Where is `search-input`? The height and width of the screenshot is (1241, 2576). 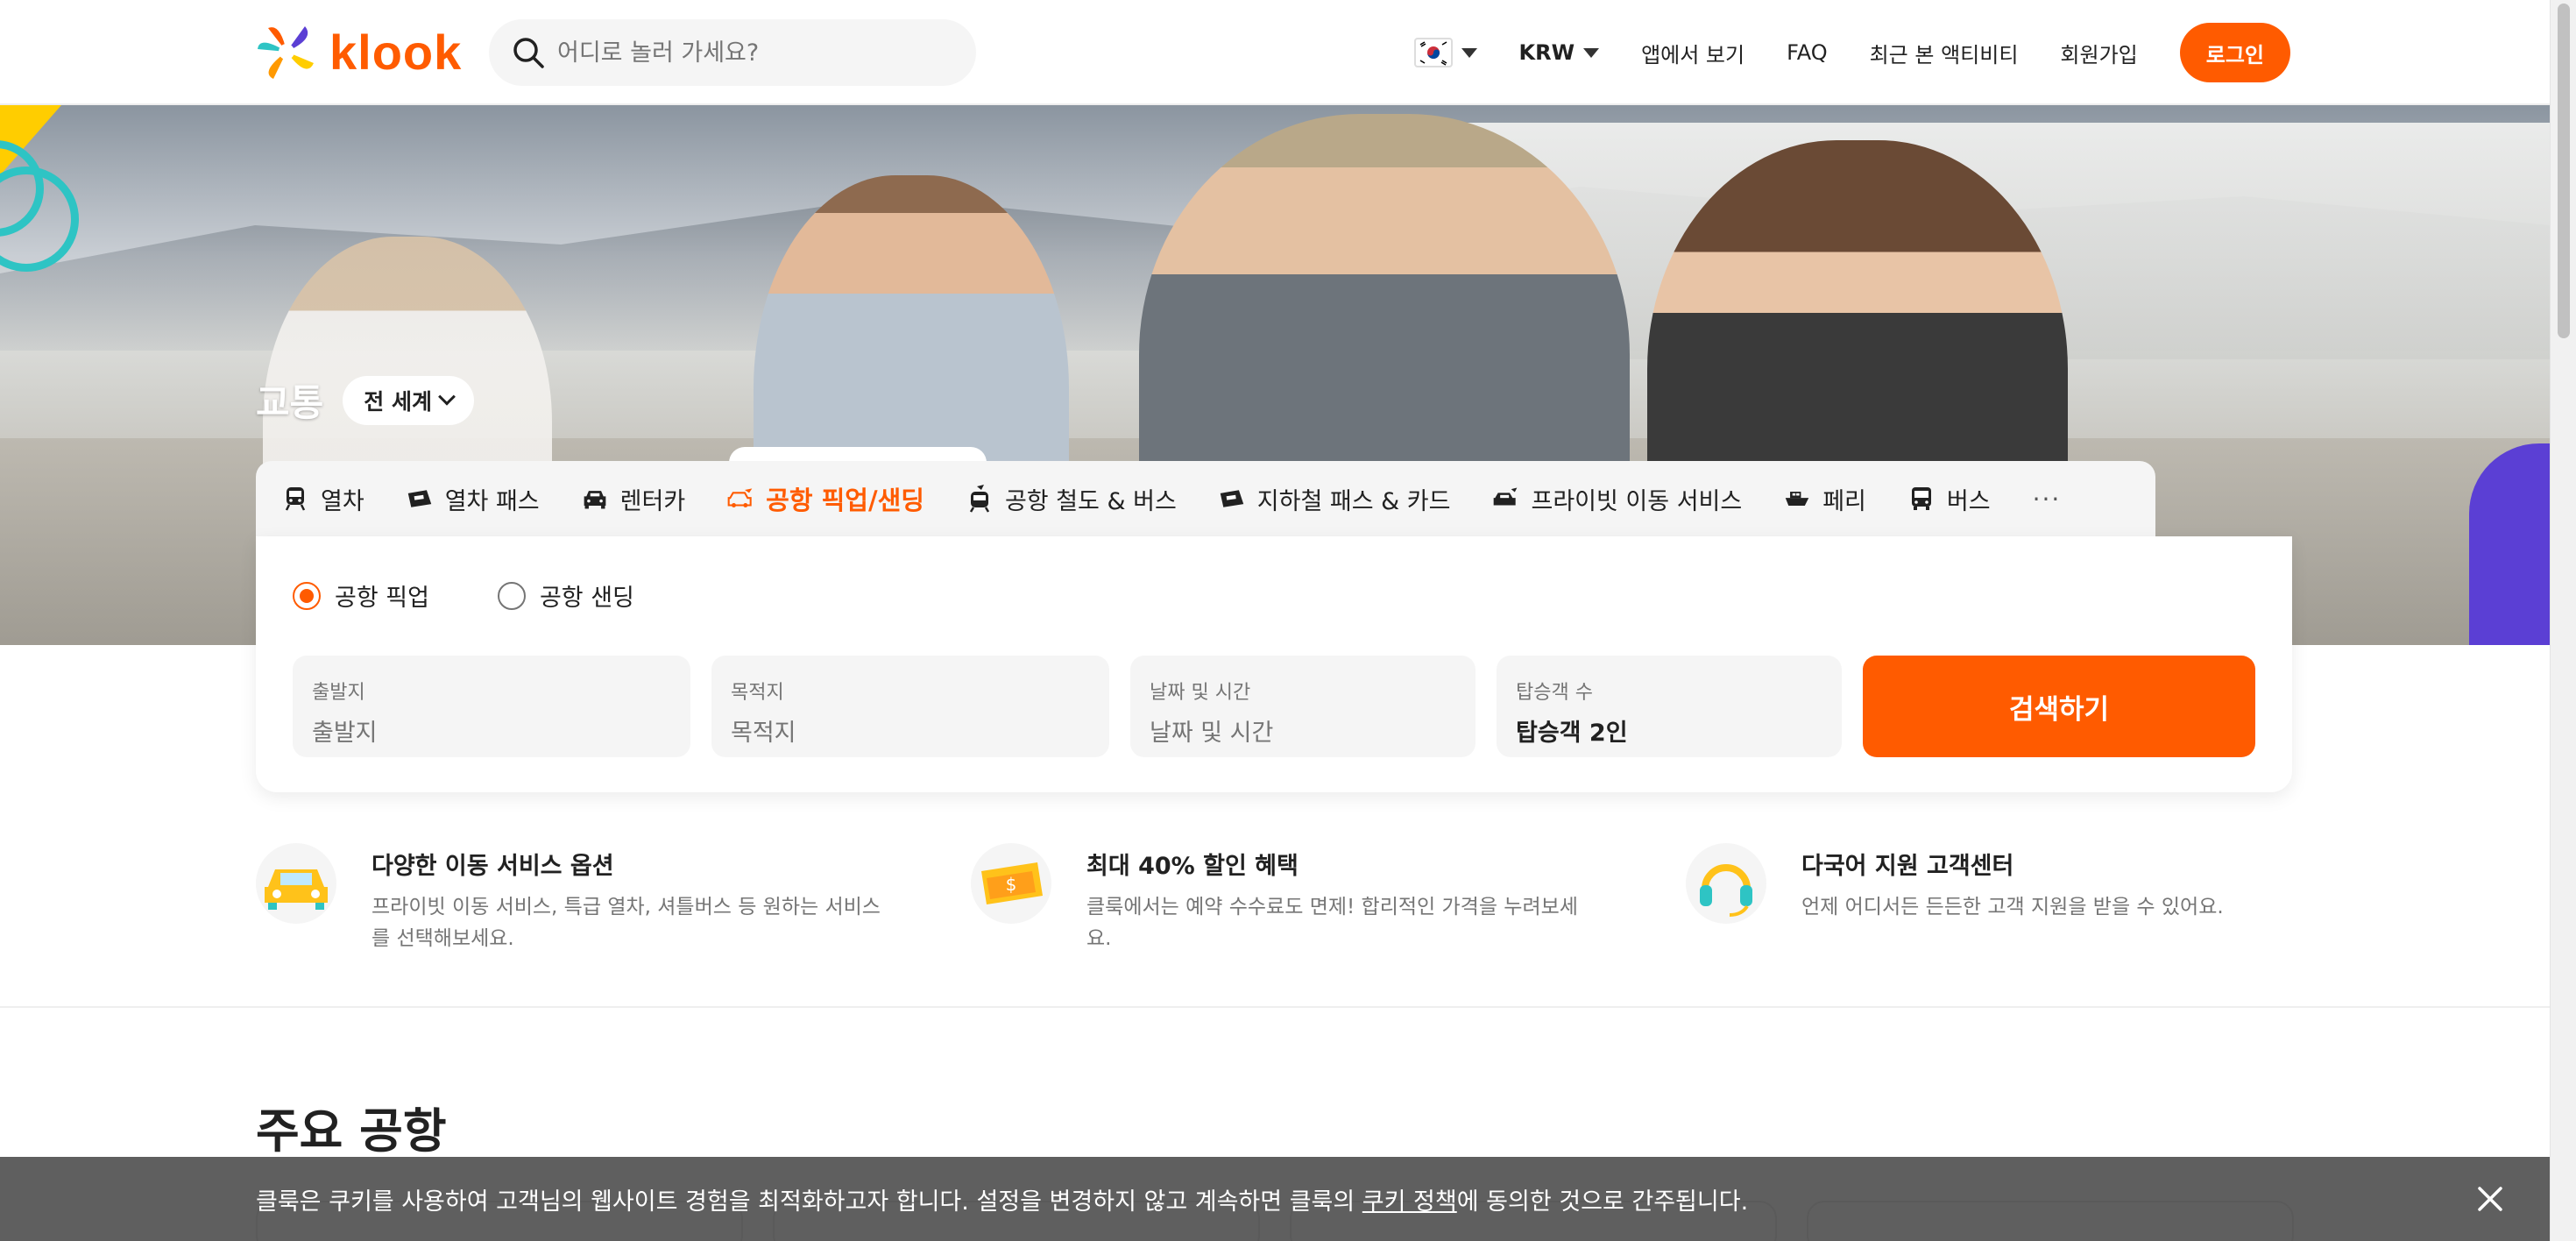 search-input is located at coordinates (741, 53).